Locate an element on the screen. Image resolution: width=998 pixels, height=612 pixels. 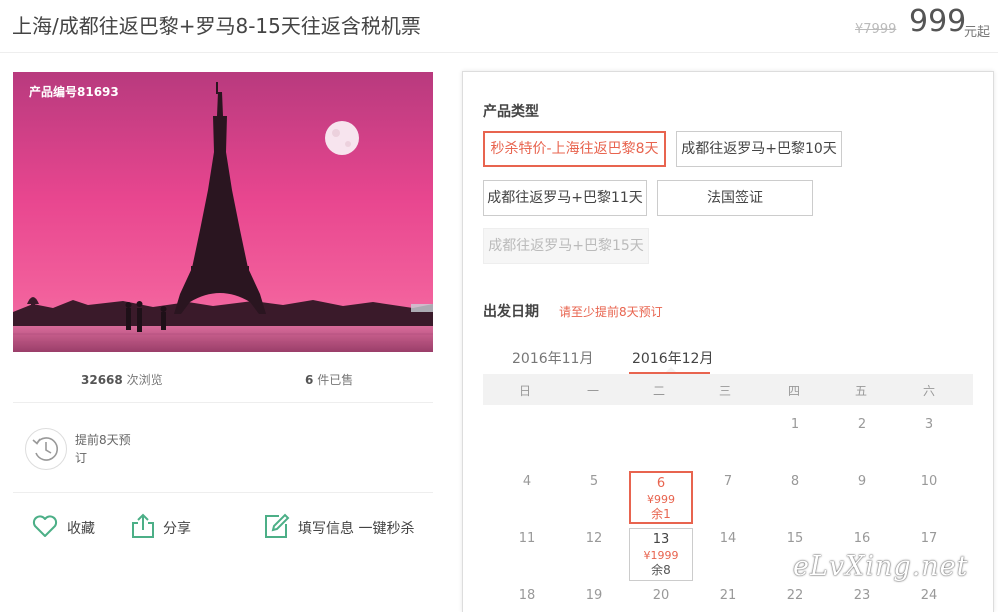
fill-info-button: 填写信息 一键秒杀 is located at coordinates (339, 527).